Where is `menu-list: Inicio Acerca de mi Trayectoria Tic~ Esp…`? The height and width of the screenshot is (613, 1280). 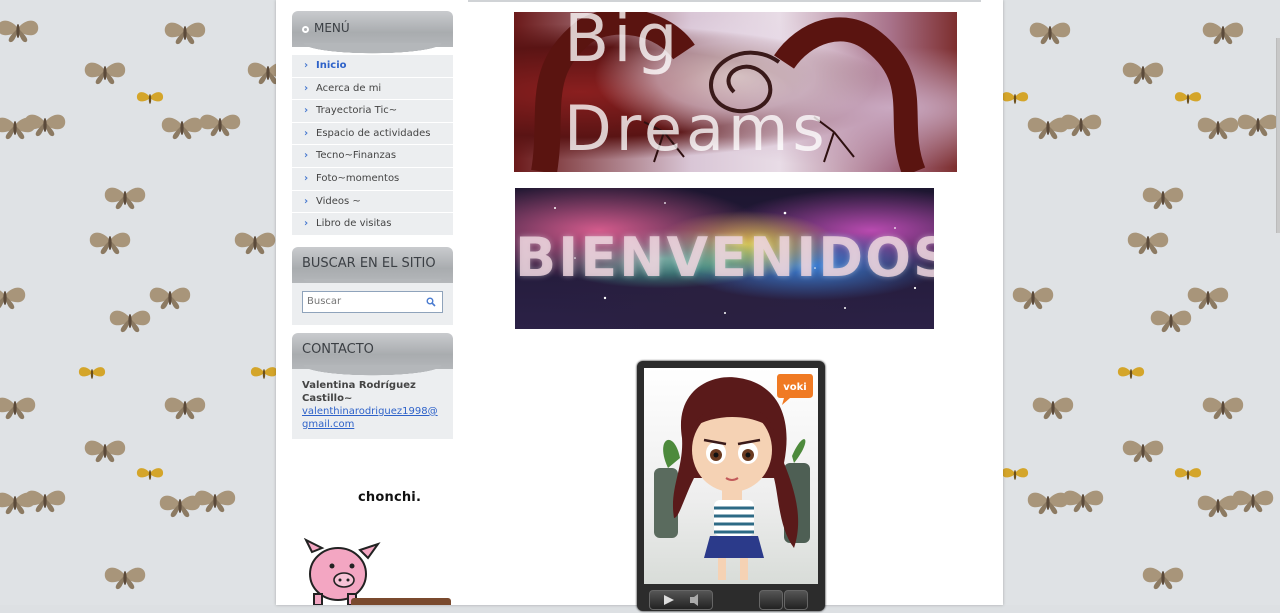 menu-list: Inicio Acerca de mi Trayectoria Tic~ Esp… is located at coordinates (372, 145).